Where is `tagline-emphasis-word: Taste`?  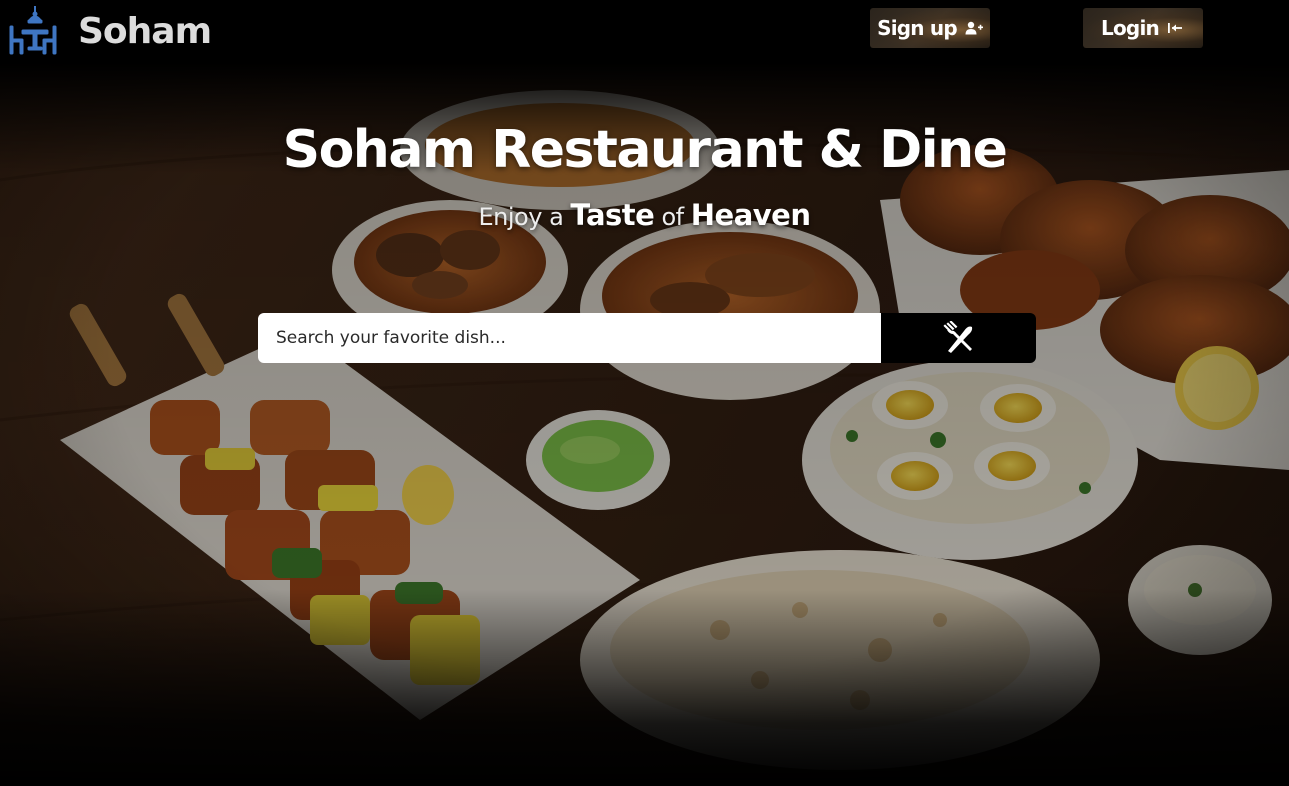 tagline-emphasis-word: Taste is located at coordinates (612, 215).